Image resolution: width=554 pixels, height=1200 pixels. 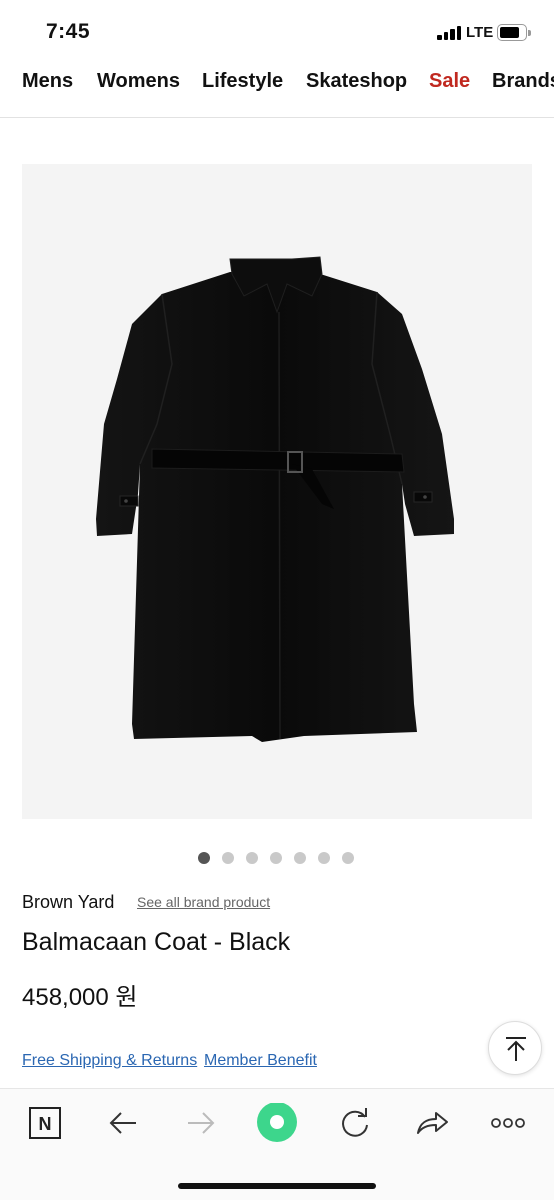 I want to click on green-dot-icon, so click(x=277, y=1122).